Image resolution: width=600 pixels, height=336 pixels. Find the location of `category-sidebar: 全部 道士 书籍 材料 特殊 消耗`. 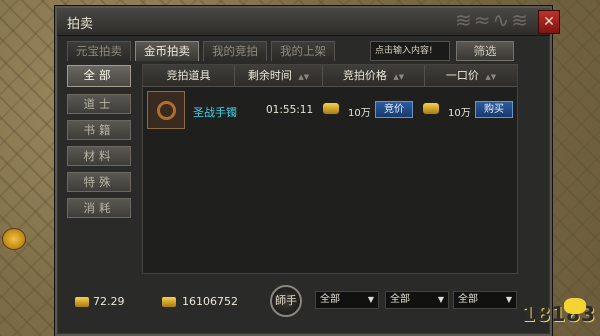

category-sidebar: 全部 道士 书籍 材料 特殊 消耗 is located at coordinates (101, 165).